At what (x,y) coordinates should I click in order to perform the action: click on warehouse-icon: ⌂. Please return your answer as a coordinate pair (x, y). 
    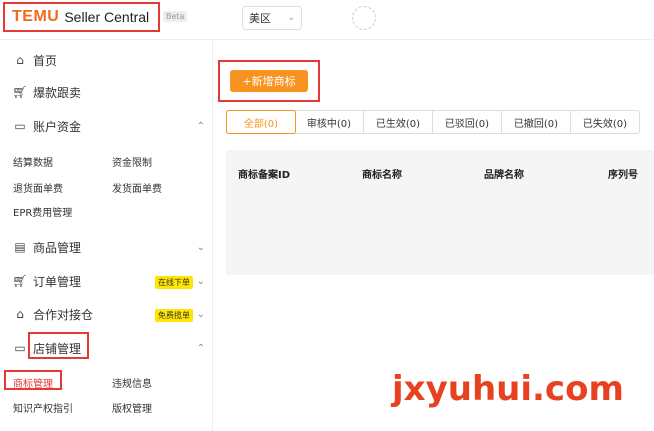
    Looking at the image, I should click on (20, 314).